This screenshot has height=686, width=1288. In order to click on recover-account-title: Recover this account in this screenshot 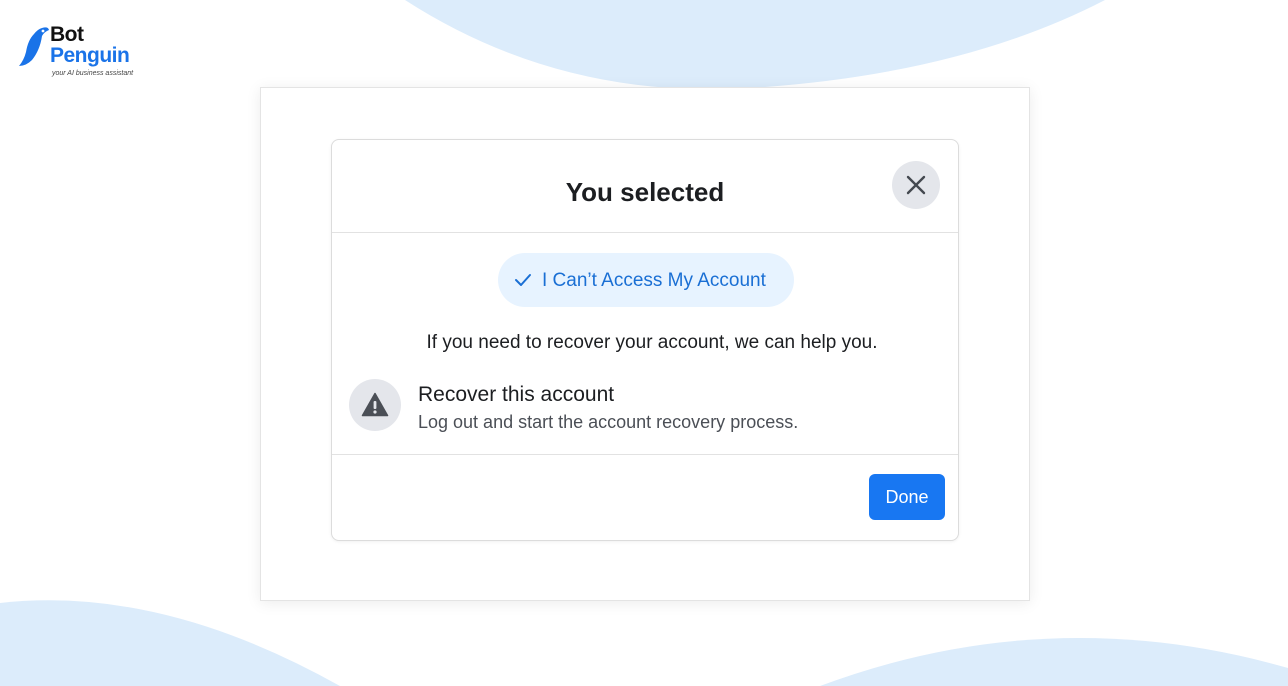, I will do `click(516, 395)`.